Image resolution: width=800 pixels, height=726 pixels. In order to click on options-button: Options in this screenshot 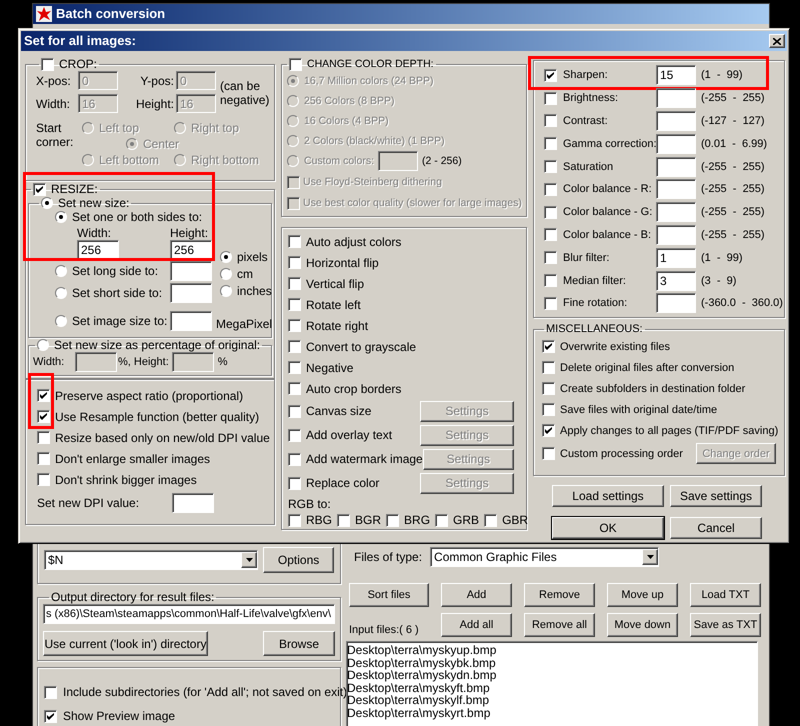, I will do `click(298, 560)`.